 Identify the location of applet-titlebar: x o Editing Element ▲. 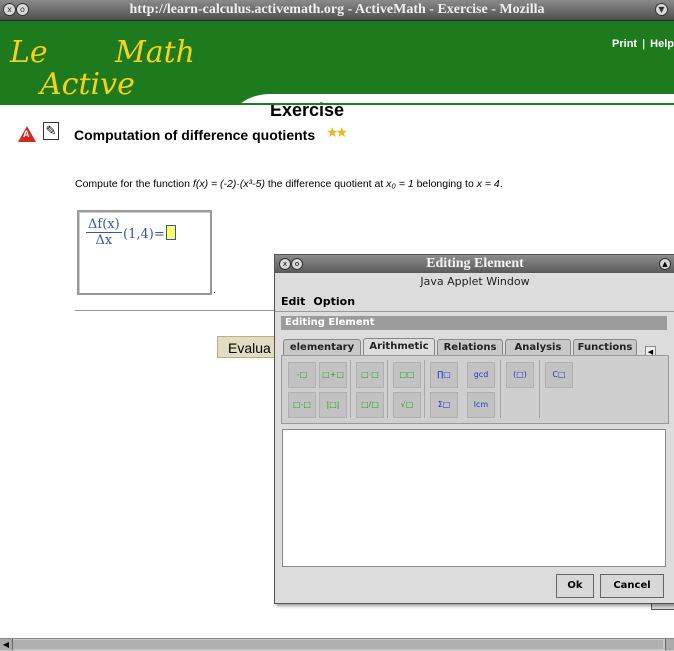
(474, 264).